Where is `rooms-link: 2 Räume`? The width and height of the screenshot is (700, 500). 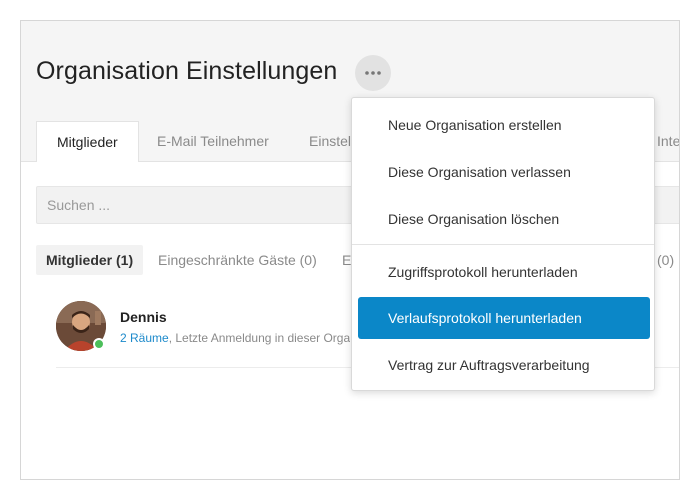 rooms-link: 2 Räume is located at coordinates (144, 338).